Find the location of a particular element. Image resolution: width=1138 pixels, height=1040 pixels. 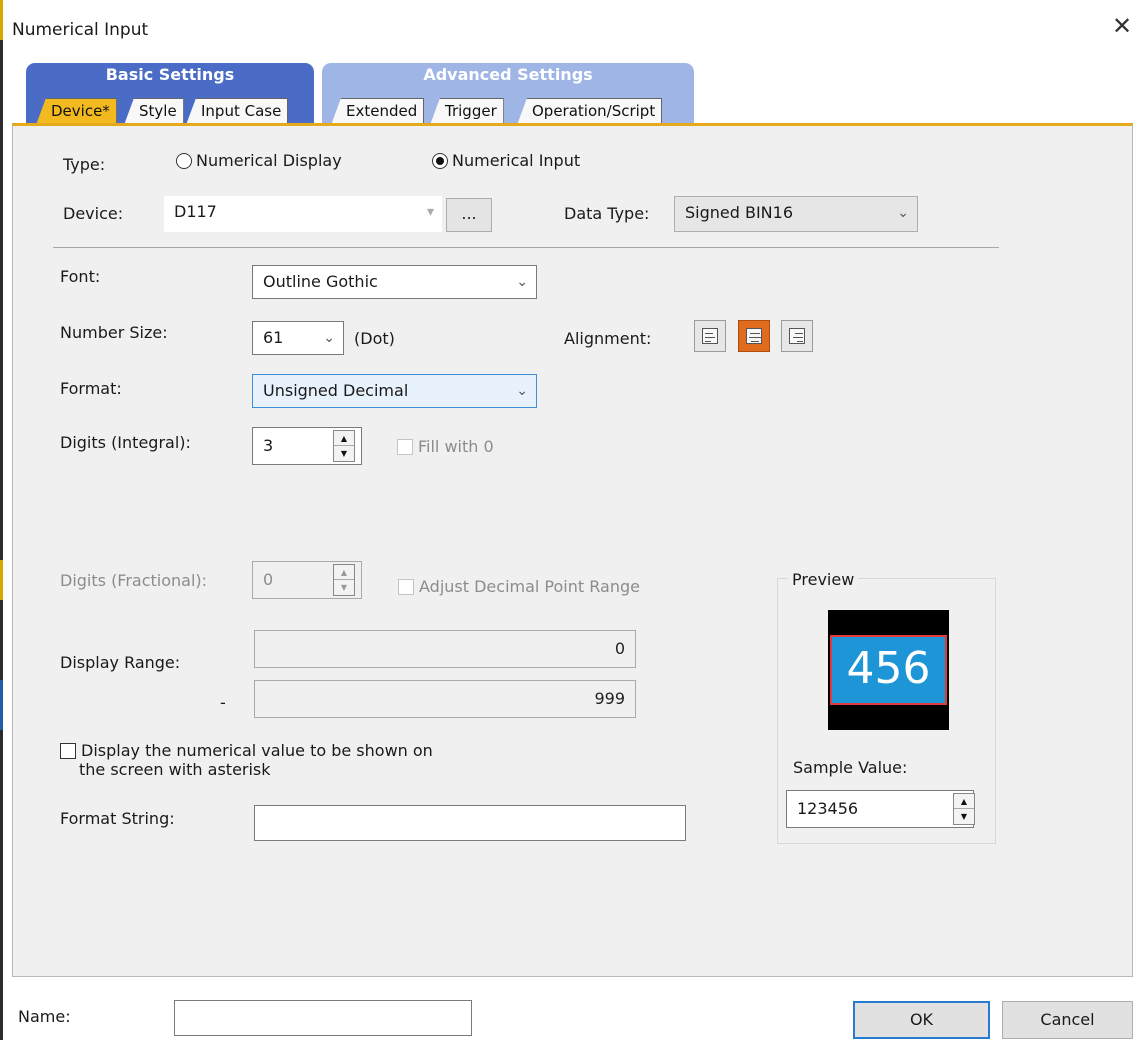

data-type-select: Signed BIN16 ⌄ is located at coordinates (796, 214).